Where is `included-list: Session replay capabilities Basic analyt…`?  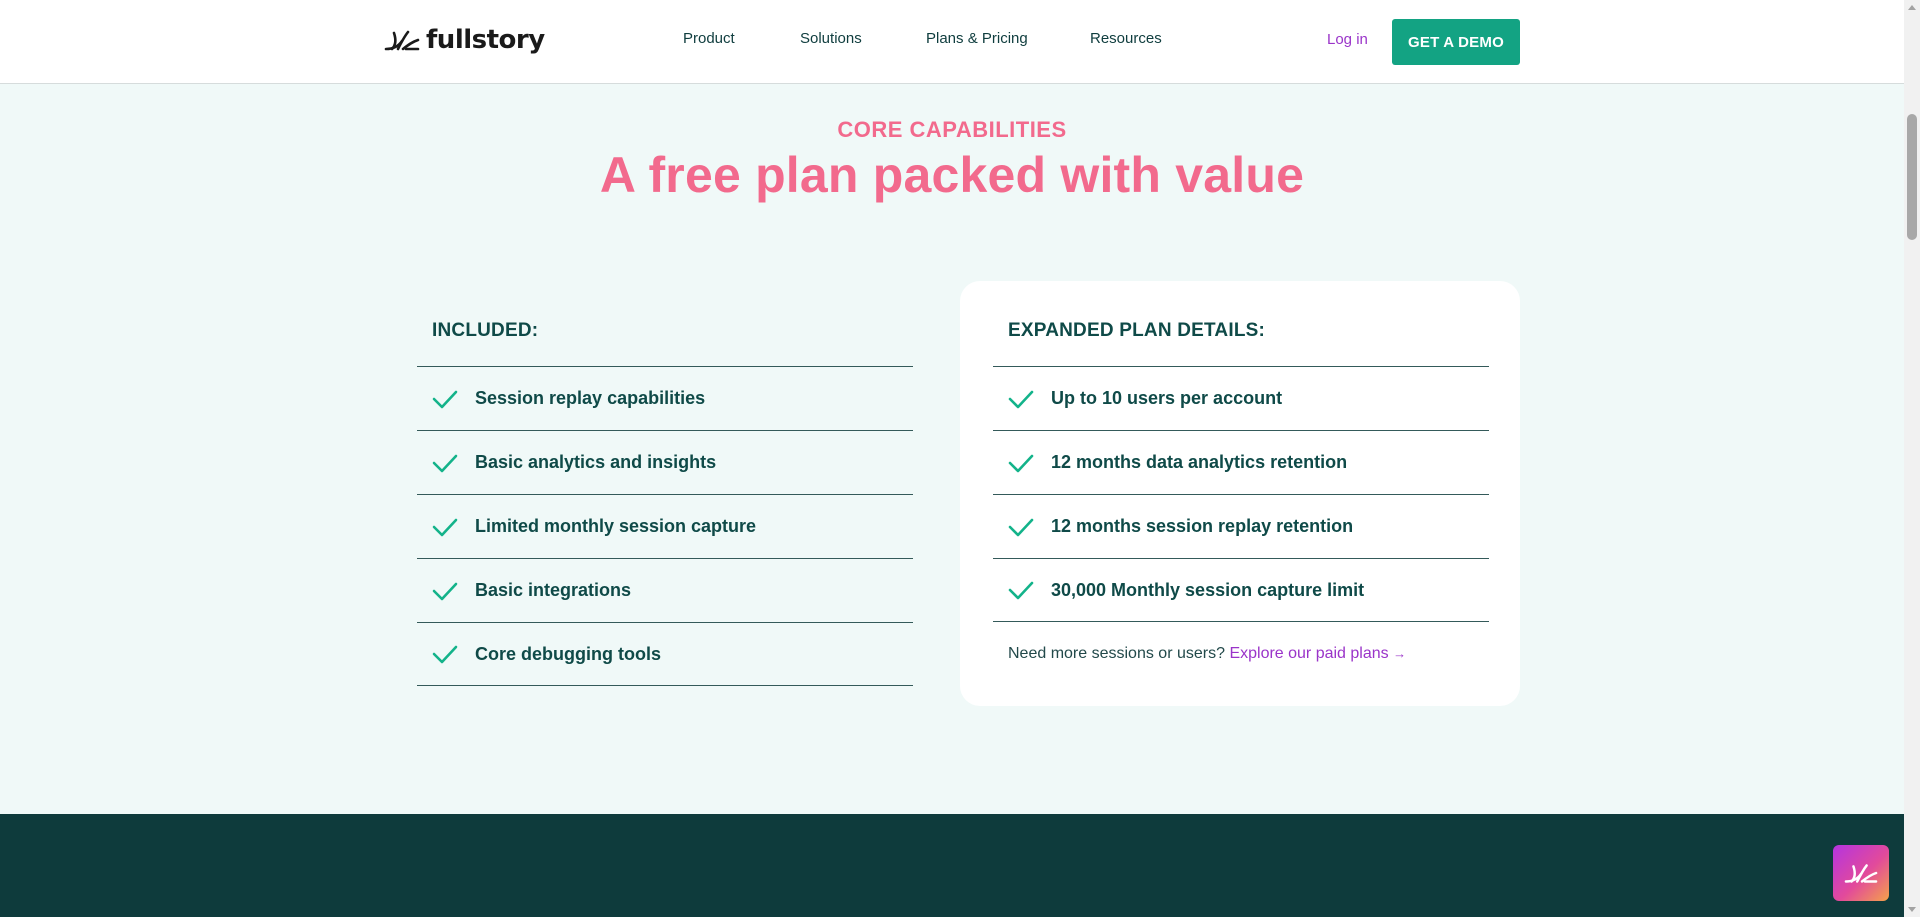
included-list: Session replay capabilities Basic analyt… is located at coordinates (665, 526).